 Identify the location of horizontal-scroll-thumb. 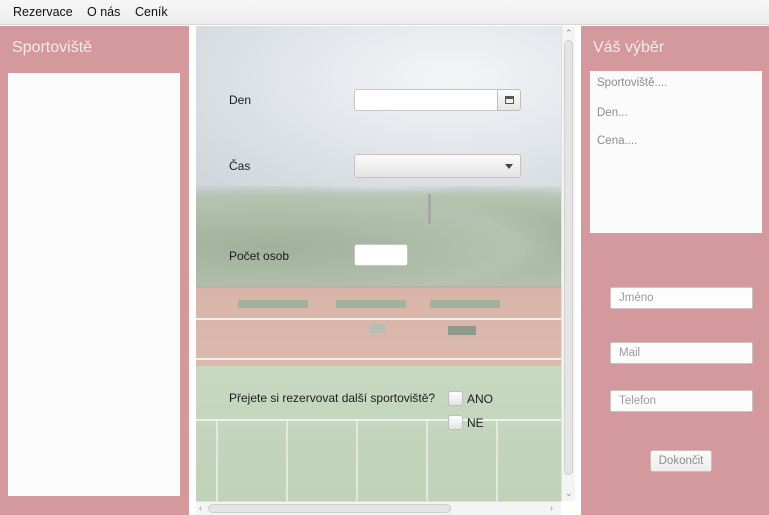
(329, 508).